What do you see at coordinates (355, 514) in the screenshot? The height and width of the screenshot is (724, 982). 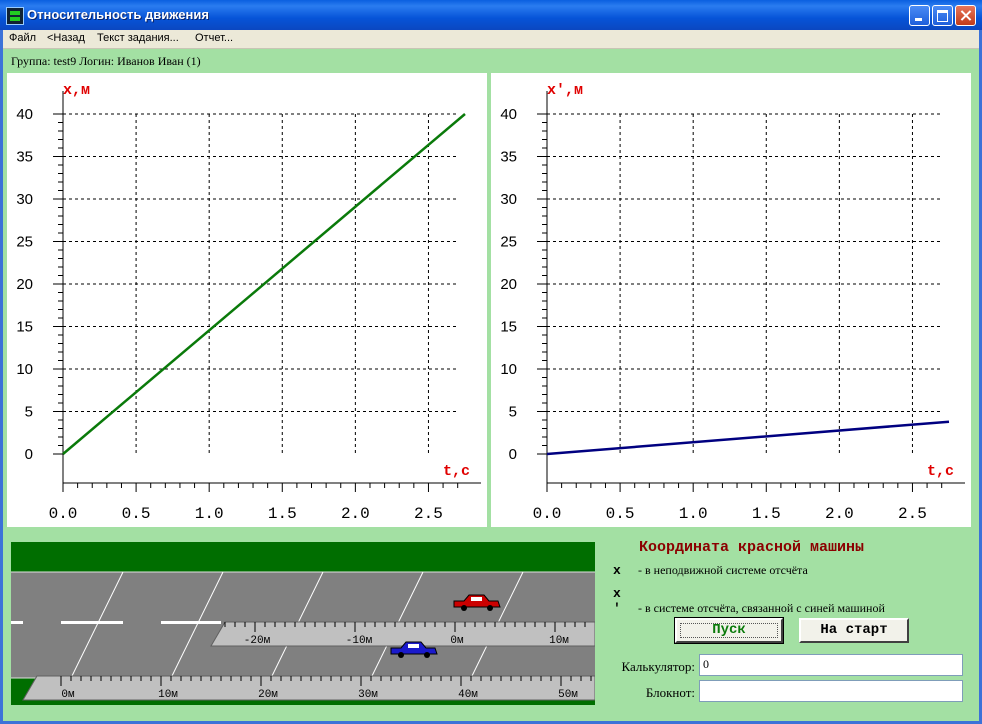 I see `left-chart-x-tick-label: 2.0` at bounding box center [355, 514].